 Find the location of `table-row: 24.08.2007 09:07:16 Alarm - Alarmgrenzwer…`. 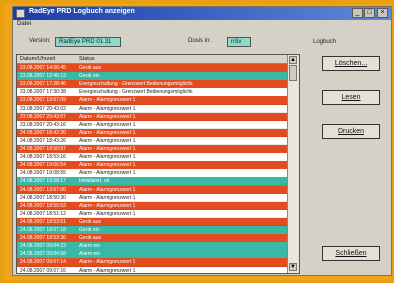

table-row: 24.08.2007 09:07:16 Alarm - Alarmgrenzwer… is located at coordinates (152, 270).